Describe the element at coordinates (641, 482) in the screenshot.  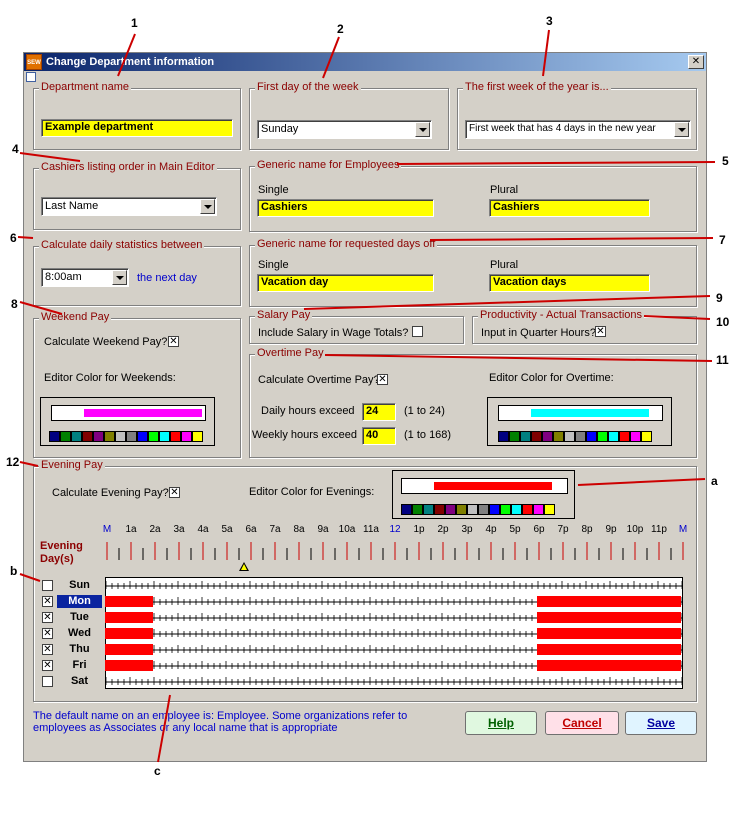
I see `callout-line-a` at that location.